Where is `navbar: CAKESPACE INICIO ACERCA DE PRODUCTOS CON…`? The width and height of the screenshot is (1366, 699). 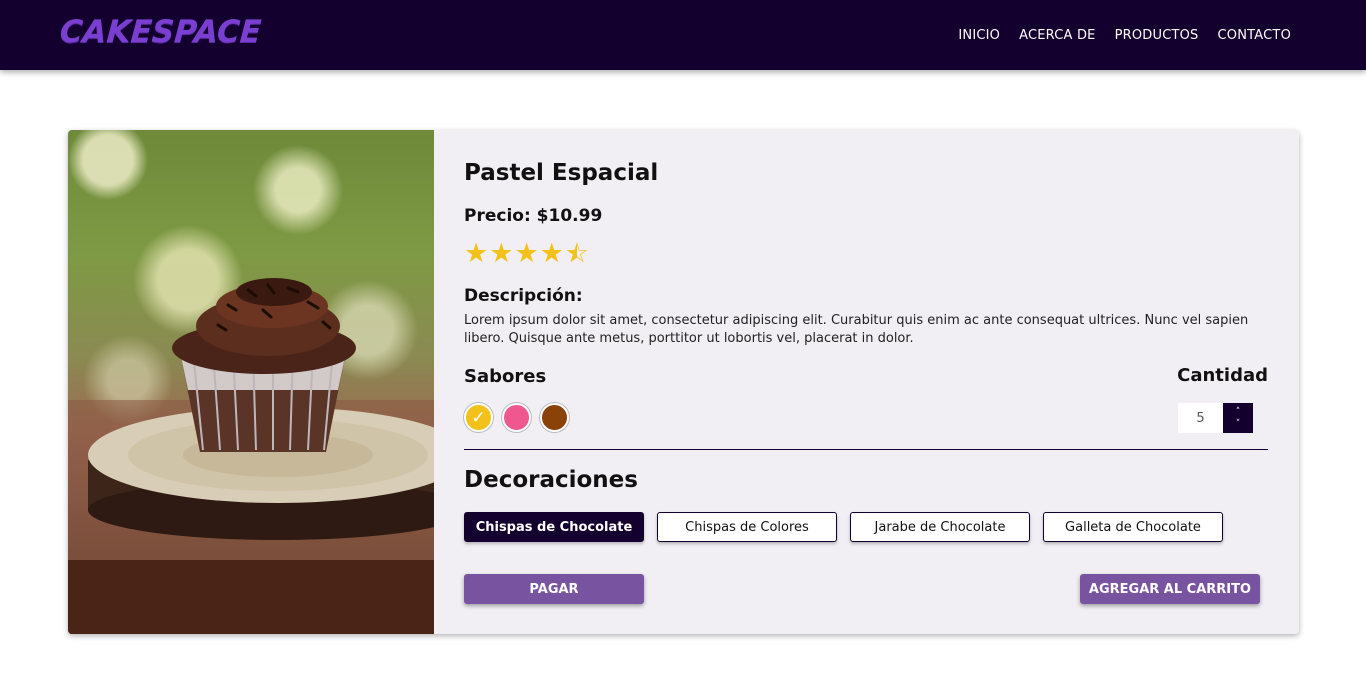
navbar: CAKESPACE INICIO ACERCA DE PRODUCTOS CON… is located at coordinates (683, 35).